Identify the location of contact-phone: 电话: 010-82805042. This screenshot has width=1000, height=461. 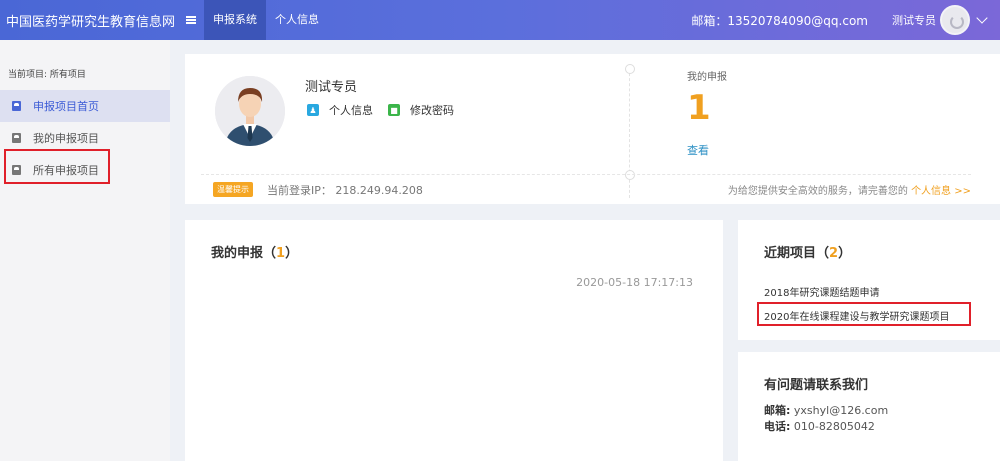
(819, 426).